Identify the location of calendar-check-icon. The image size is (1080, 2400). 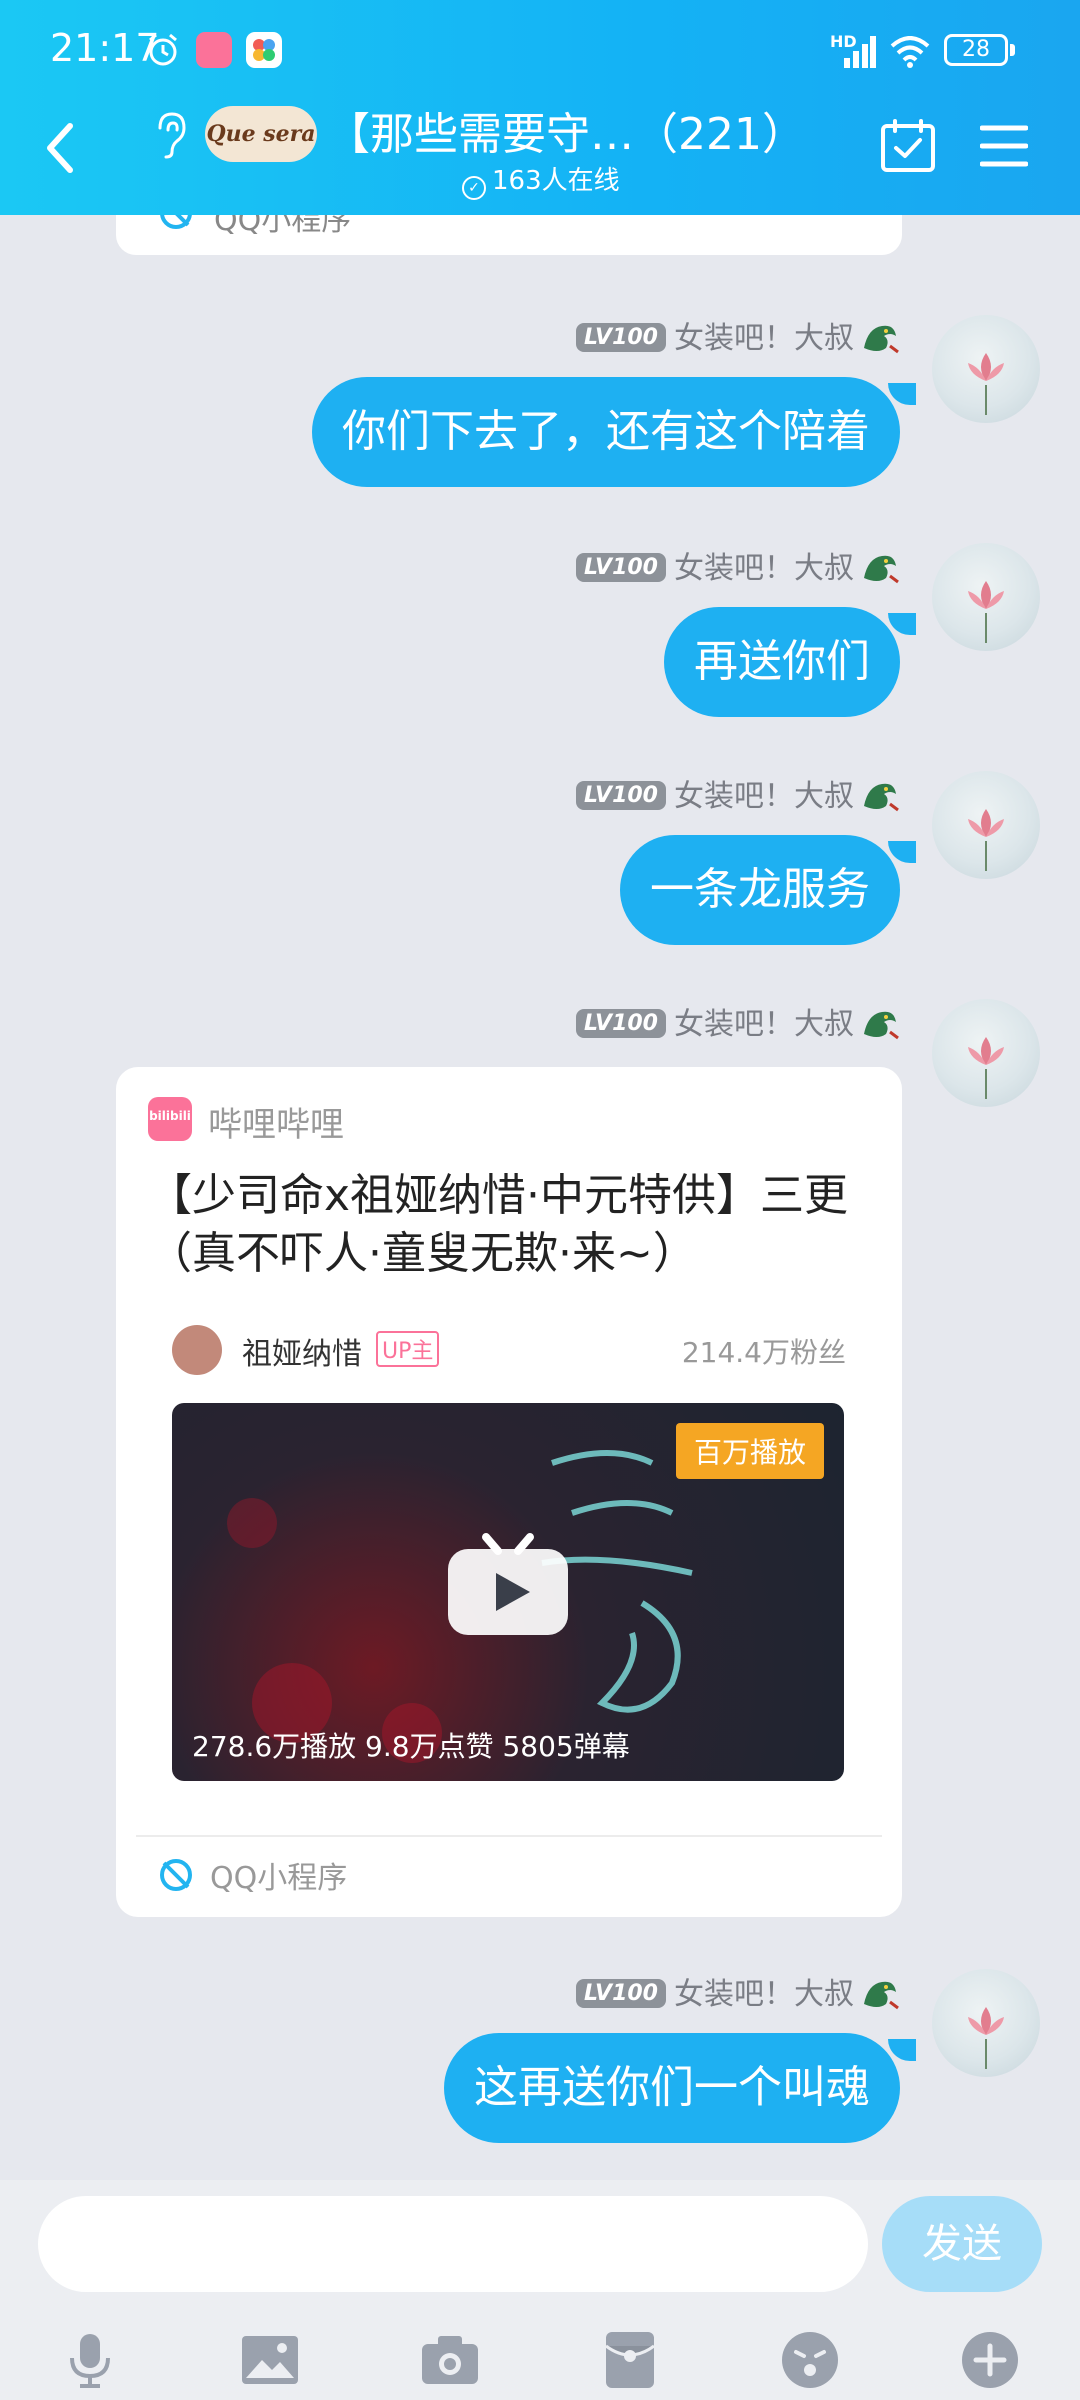
(908, 146).